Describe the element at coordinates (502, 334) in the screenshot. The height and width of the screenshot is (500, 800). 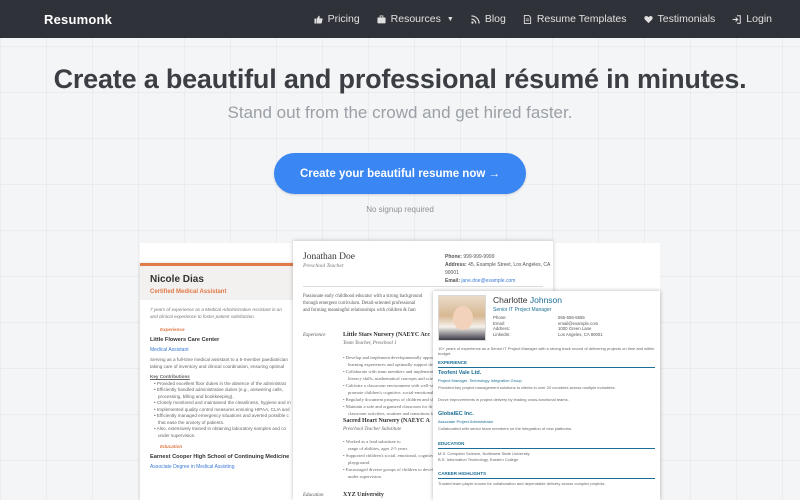
I see `resume-text: LinkedIn:` at that location.